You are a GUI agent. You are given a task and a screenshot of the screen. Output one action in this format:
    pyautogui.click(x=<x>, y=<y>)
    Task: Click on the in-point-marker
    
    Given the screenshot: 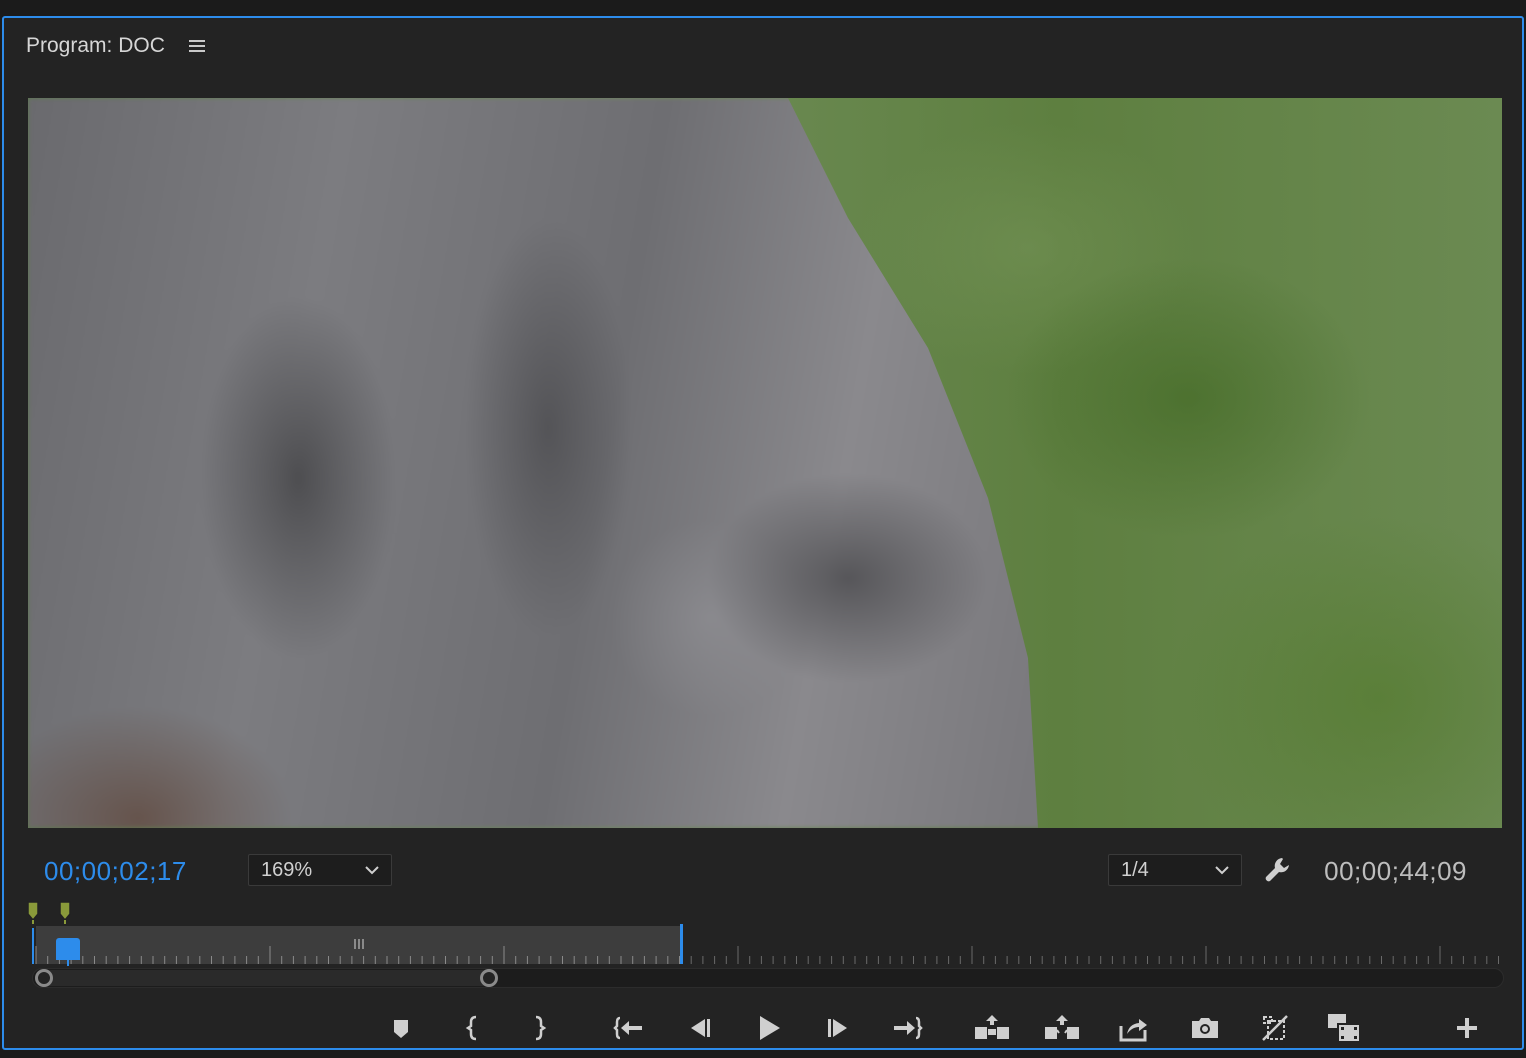 What is the action you would take?
    pyautogui.click(x=33, y=946)
    